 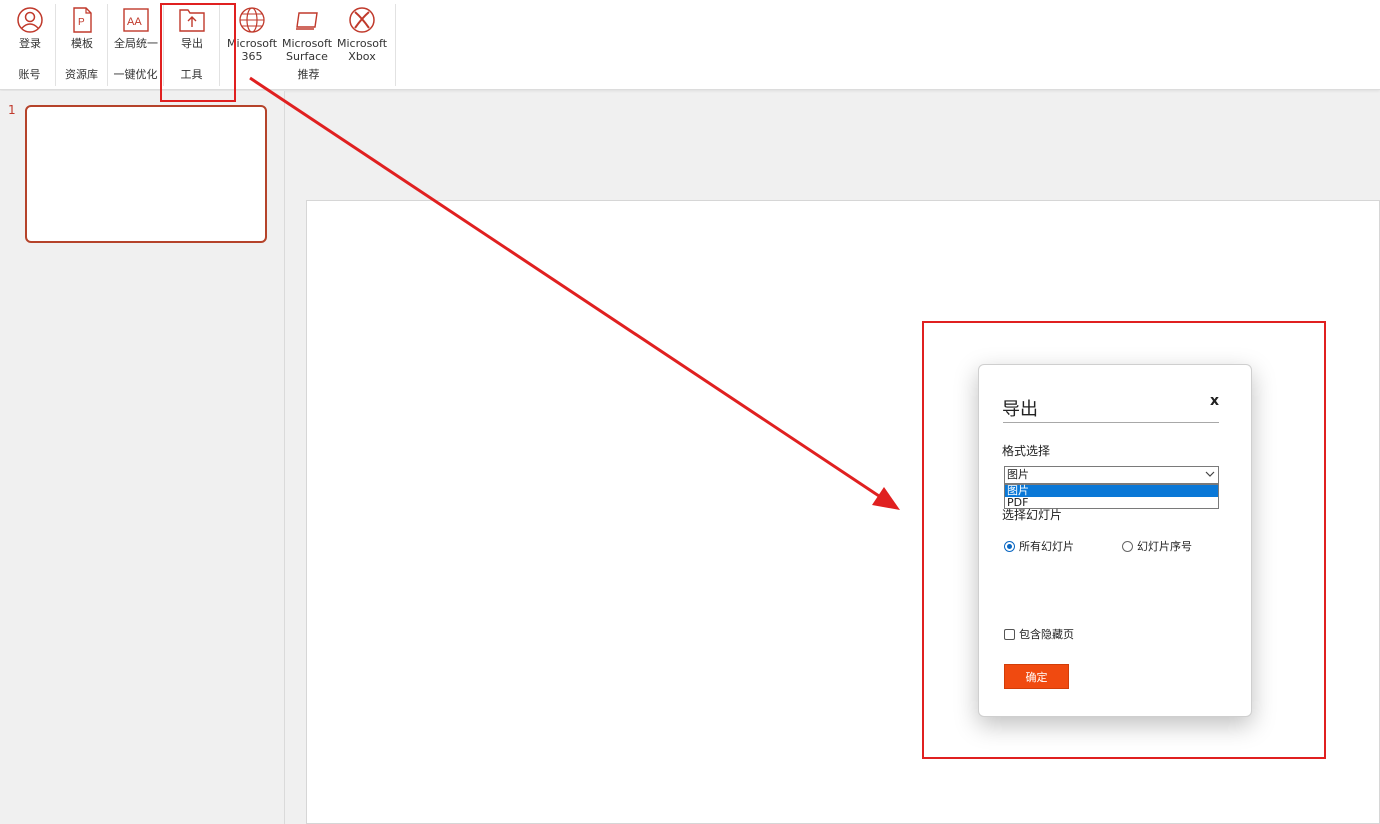 I want to click on group-label-recommend: 推荐, so click(x=308, y=74).